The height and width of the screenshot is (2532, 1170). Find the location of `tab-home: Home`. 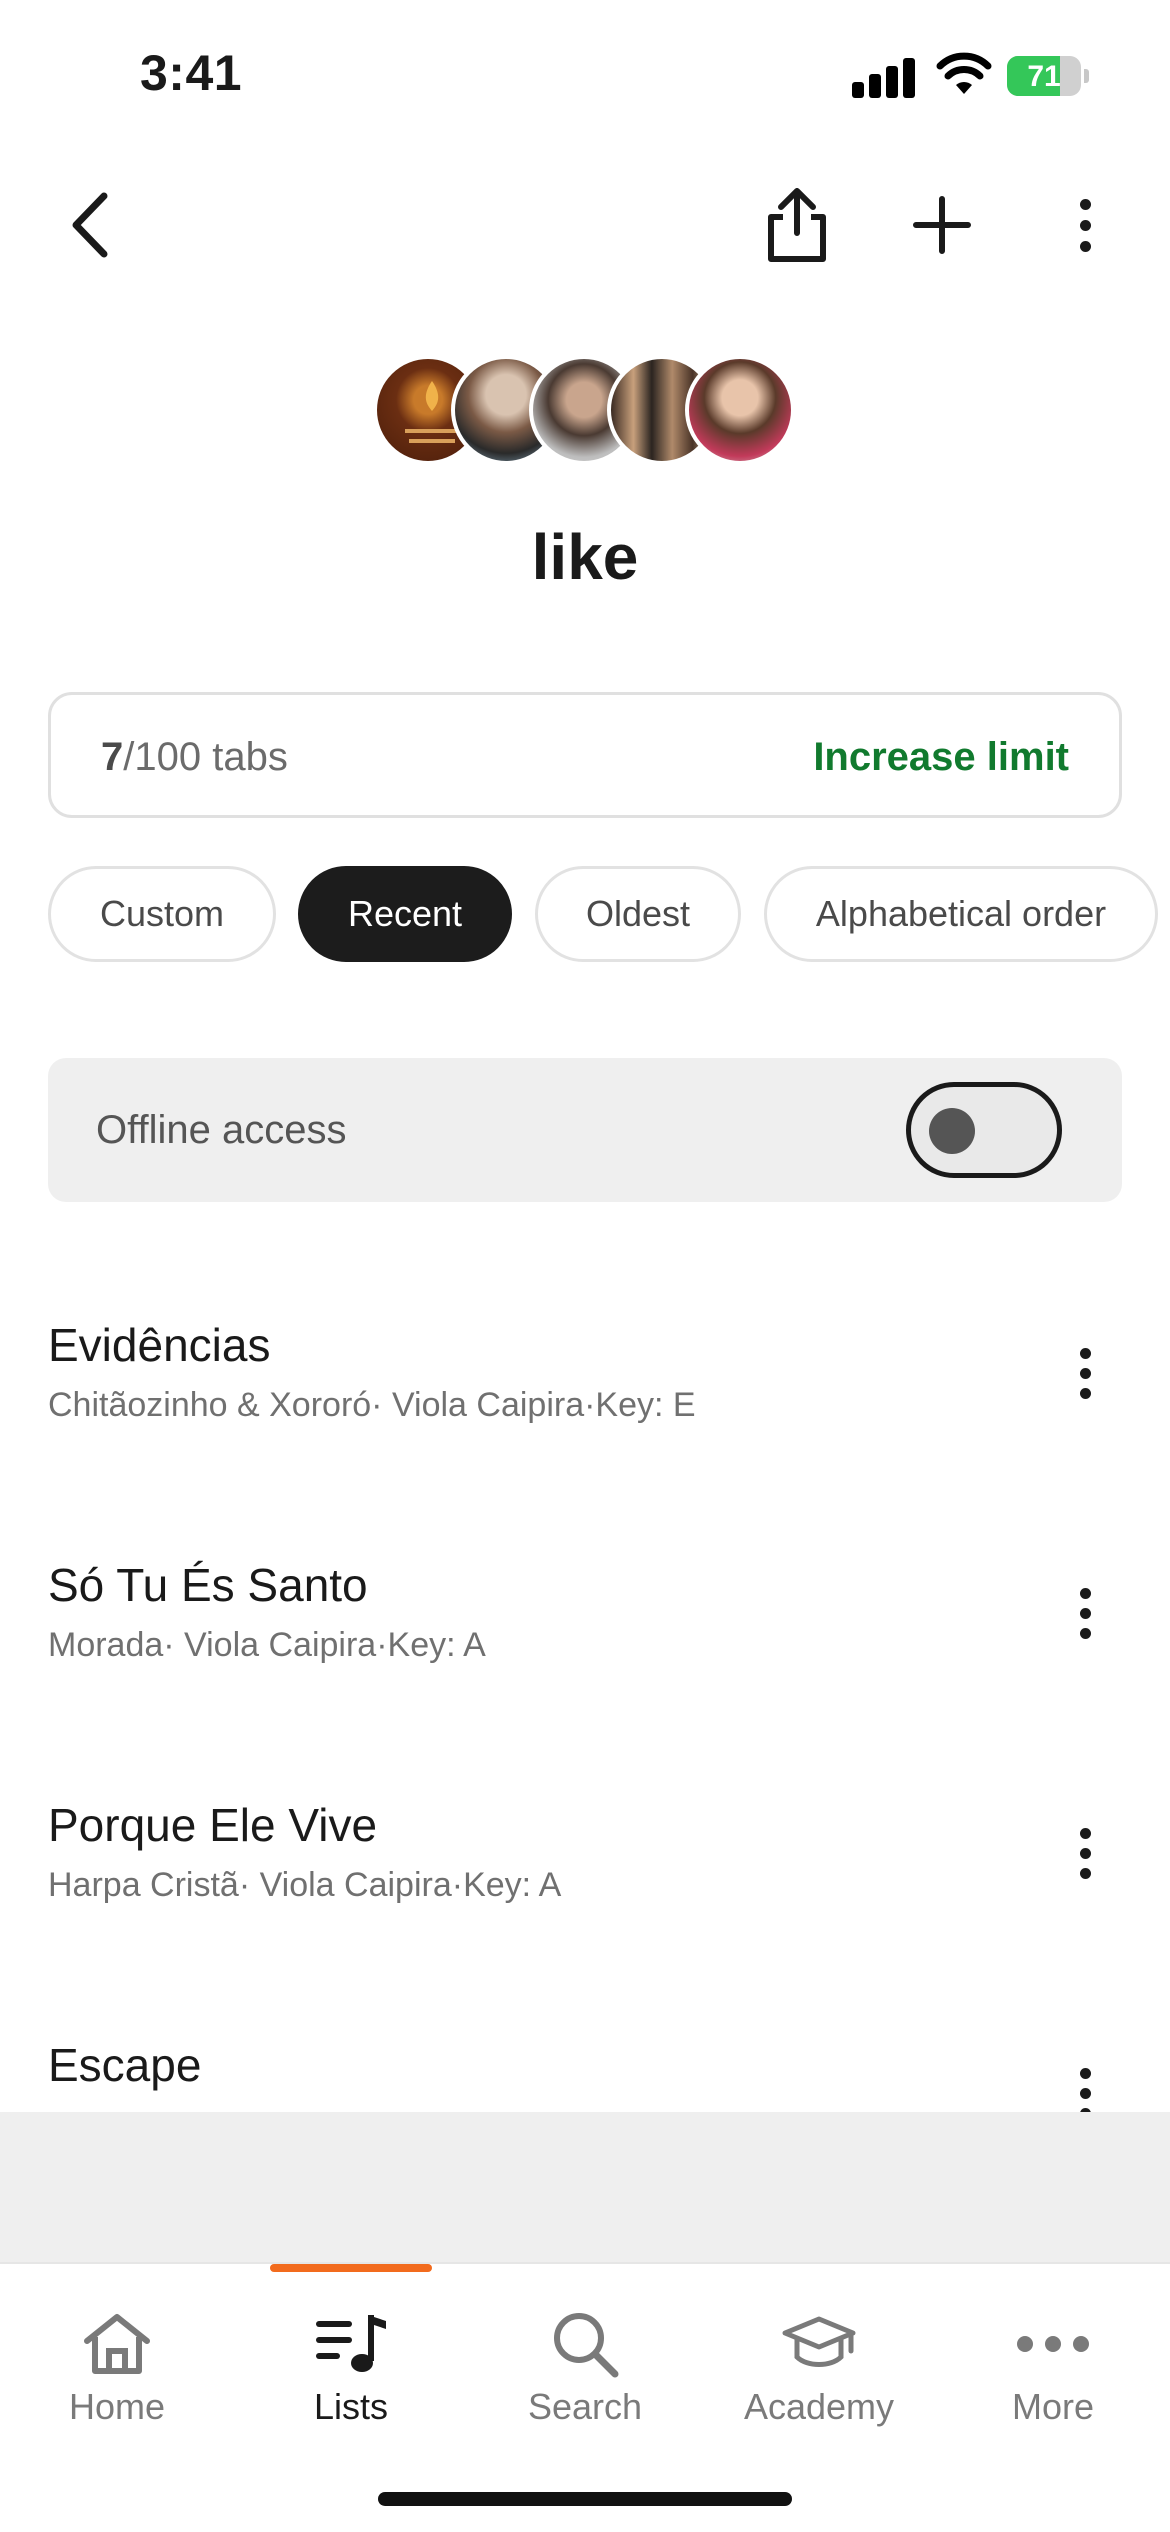

tab-home: Home is located at coordinates (117, 2369).